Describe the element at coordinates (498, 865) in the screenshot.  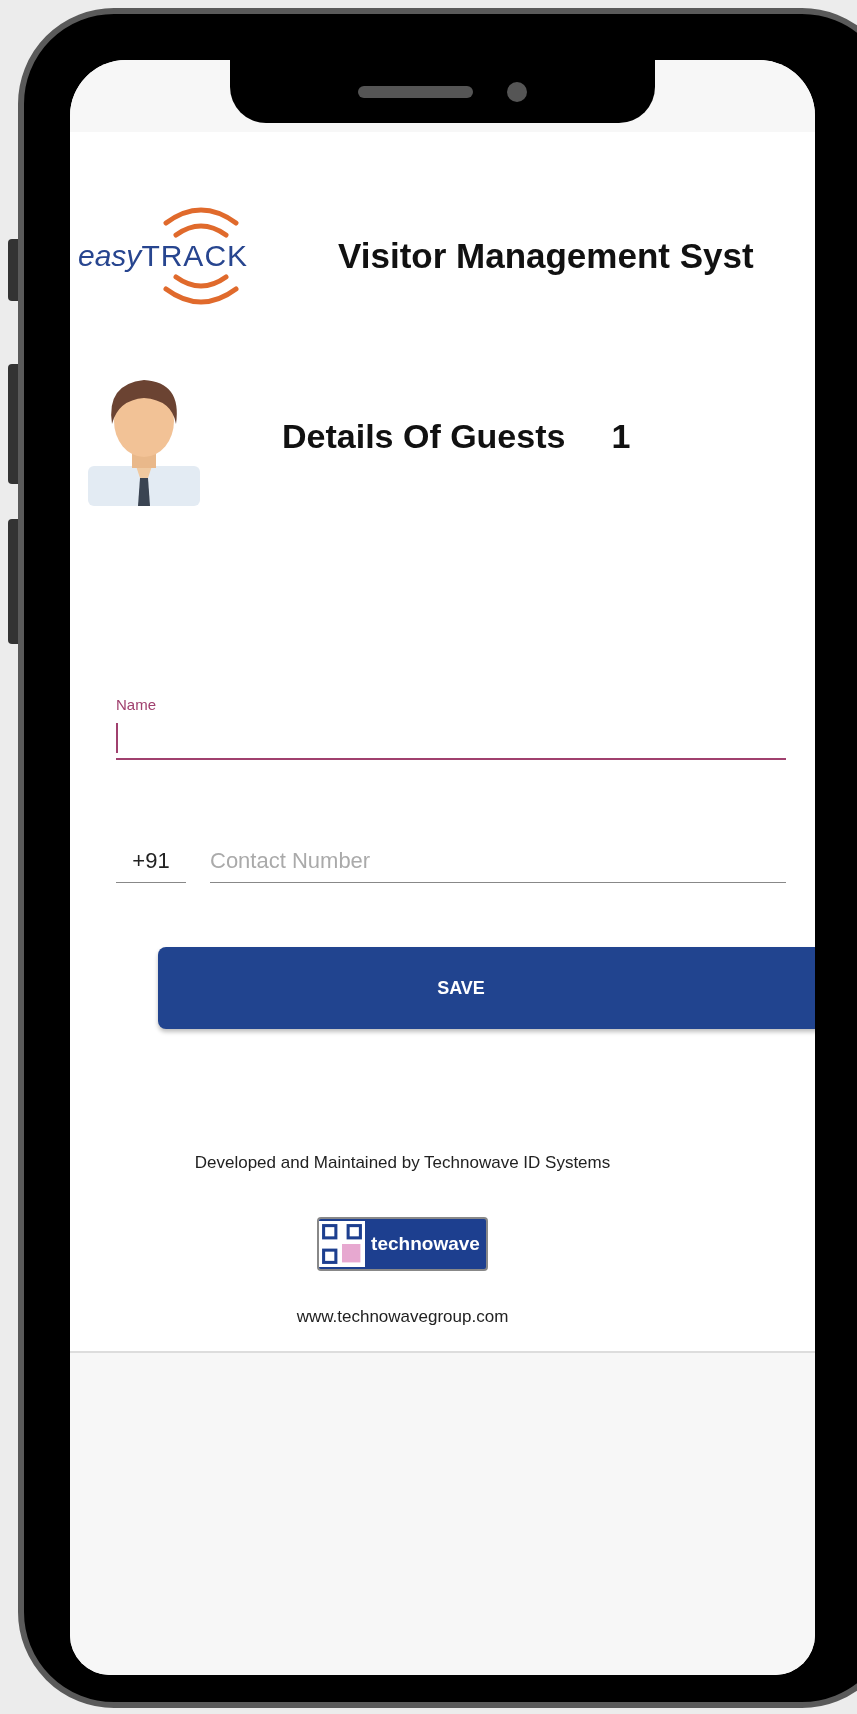
I see `contact-number-field: Contact Number` at that location.